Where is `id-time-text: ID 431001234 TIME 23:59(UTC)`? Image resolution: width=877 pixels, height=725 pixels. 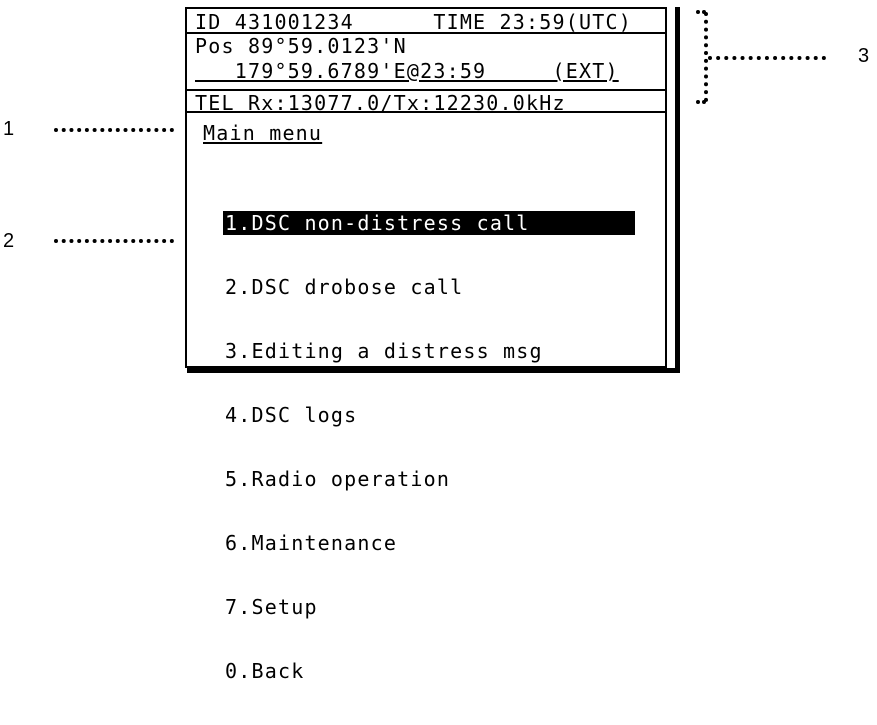 id-time-text: ID 431001234 TIME 23:59(UTC) is located at coordinates (413, 22).